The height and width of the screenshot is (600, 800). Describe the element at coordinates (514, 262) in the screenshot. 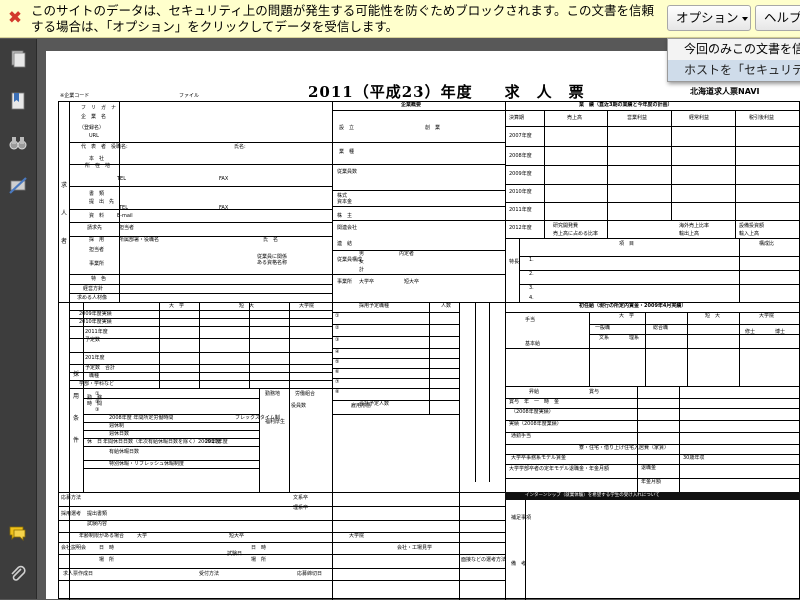

I see `features-label: 特長` at that location.